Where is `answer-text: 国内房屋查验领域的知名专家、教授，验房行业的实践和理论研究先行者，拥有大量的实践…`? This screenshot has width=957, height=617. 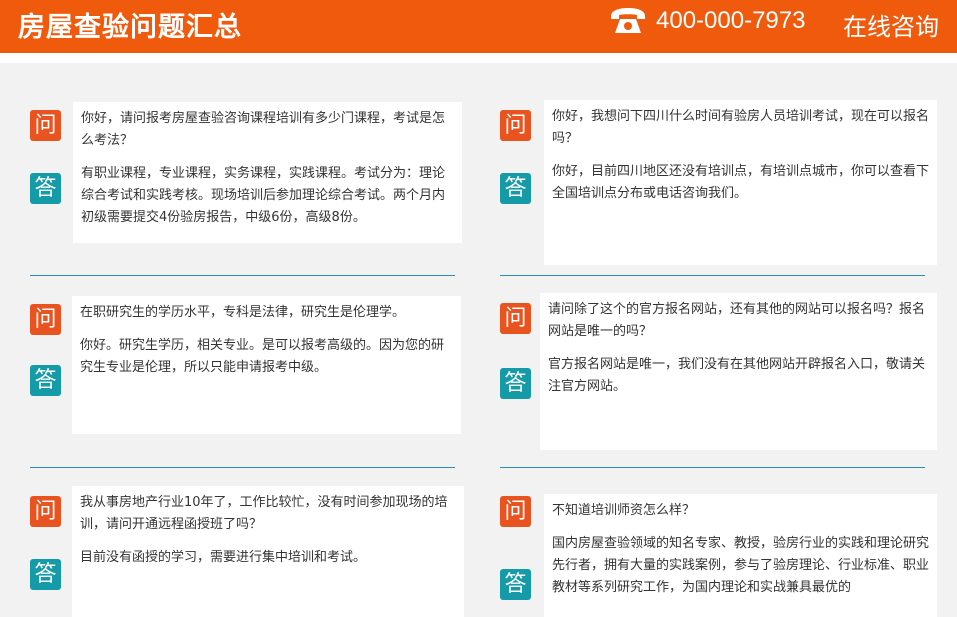
answer-text: 国内房屋查验领域的知名专家、教授，验房行业的实践和理论研究先行者，拥有大量的实践… is located at coordinates (741, 565).